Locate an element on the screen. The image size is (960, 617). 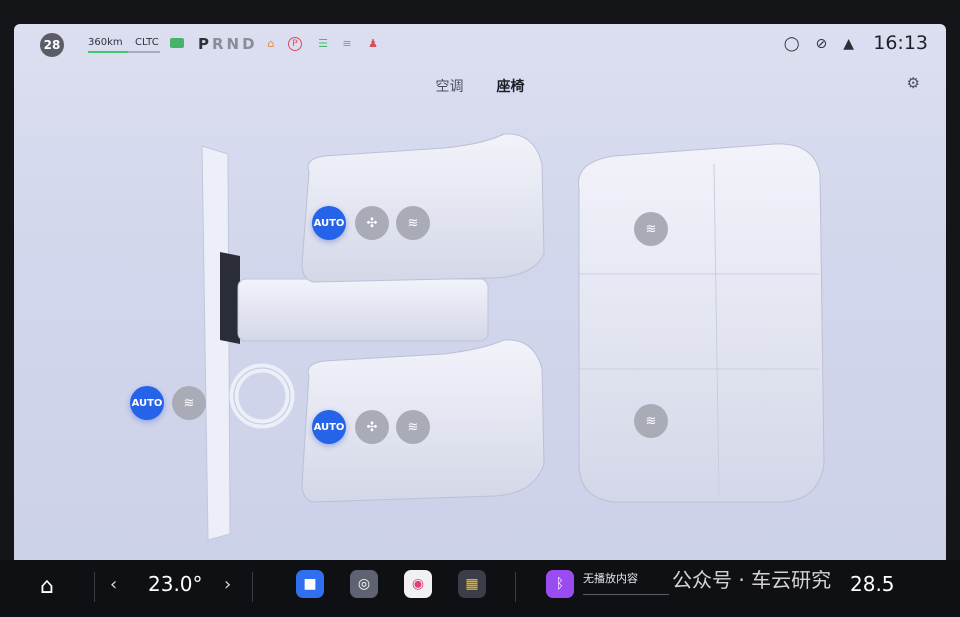
dashboard is located at coordinates (216, 343).